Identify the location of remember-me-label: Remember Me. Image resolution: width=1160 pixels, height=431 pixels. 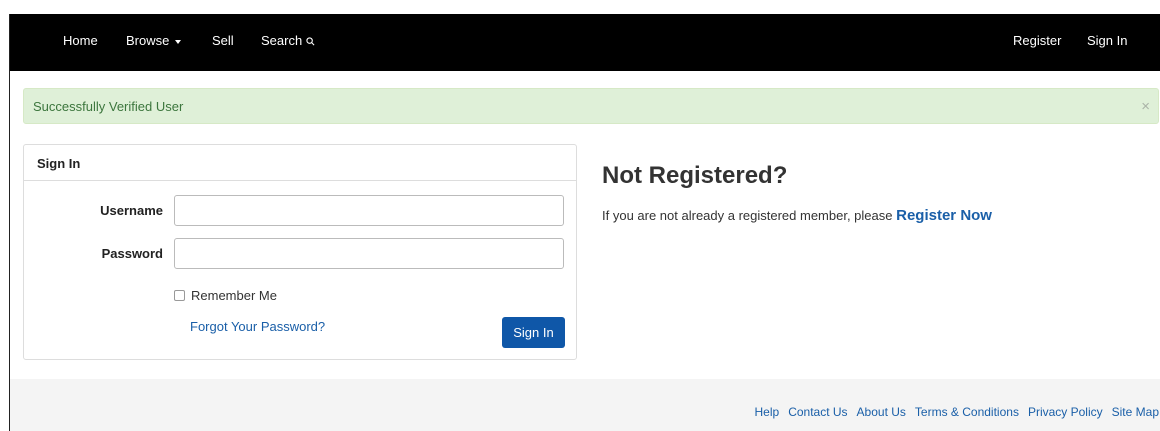
(234, 295).